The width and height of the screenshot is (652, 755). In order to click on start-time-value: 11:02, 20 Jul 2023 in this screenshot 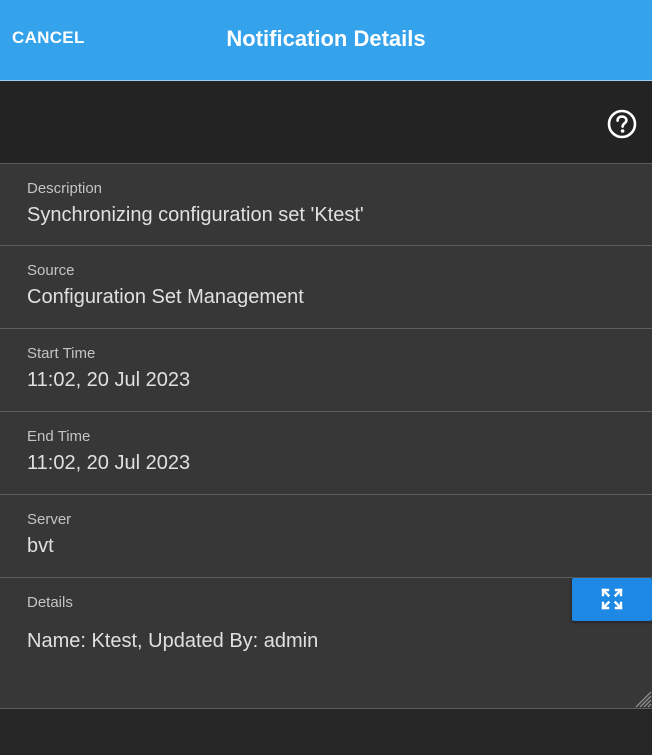, I will do `click(109, 380)`.